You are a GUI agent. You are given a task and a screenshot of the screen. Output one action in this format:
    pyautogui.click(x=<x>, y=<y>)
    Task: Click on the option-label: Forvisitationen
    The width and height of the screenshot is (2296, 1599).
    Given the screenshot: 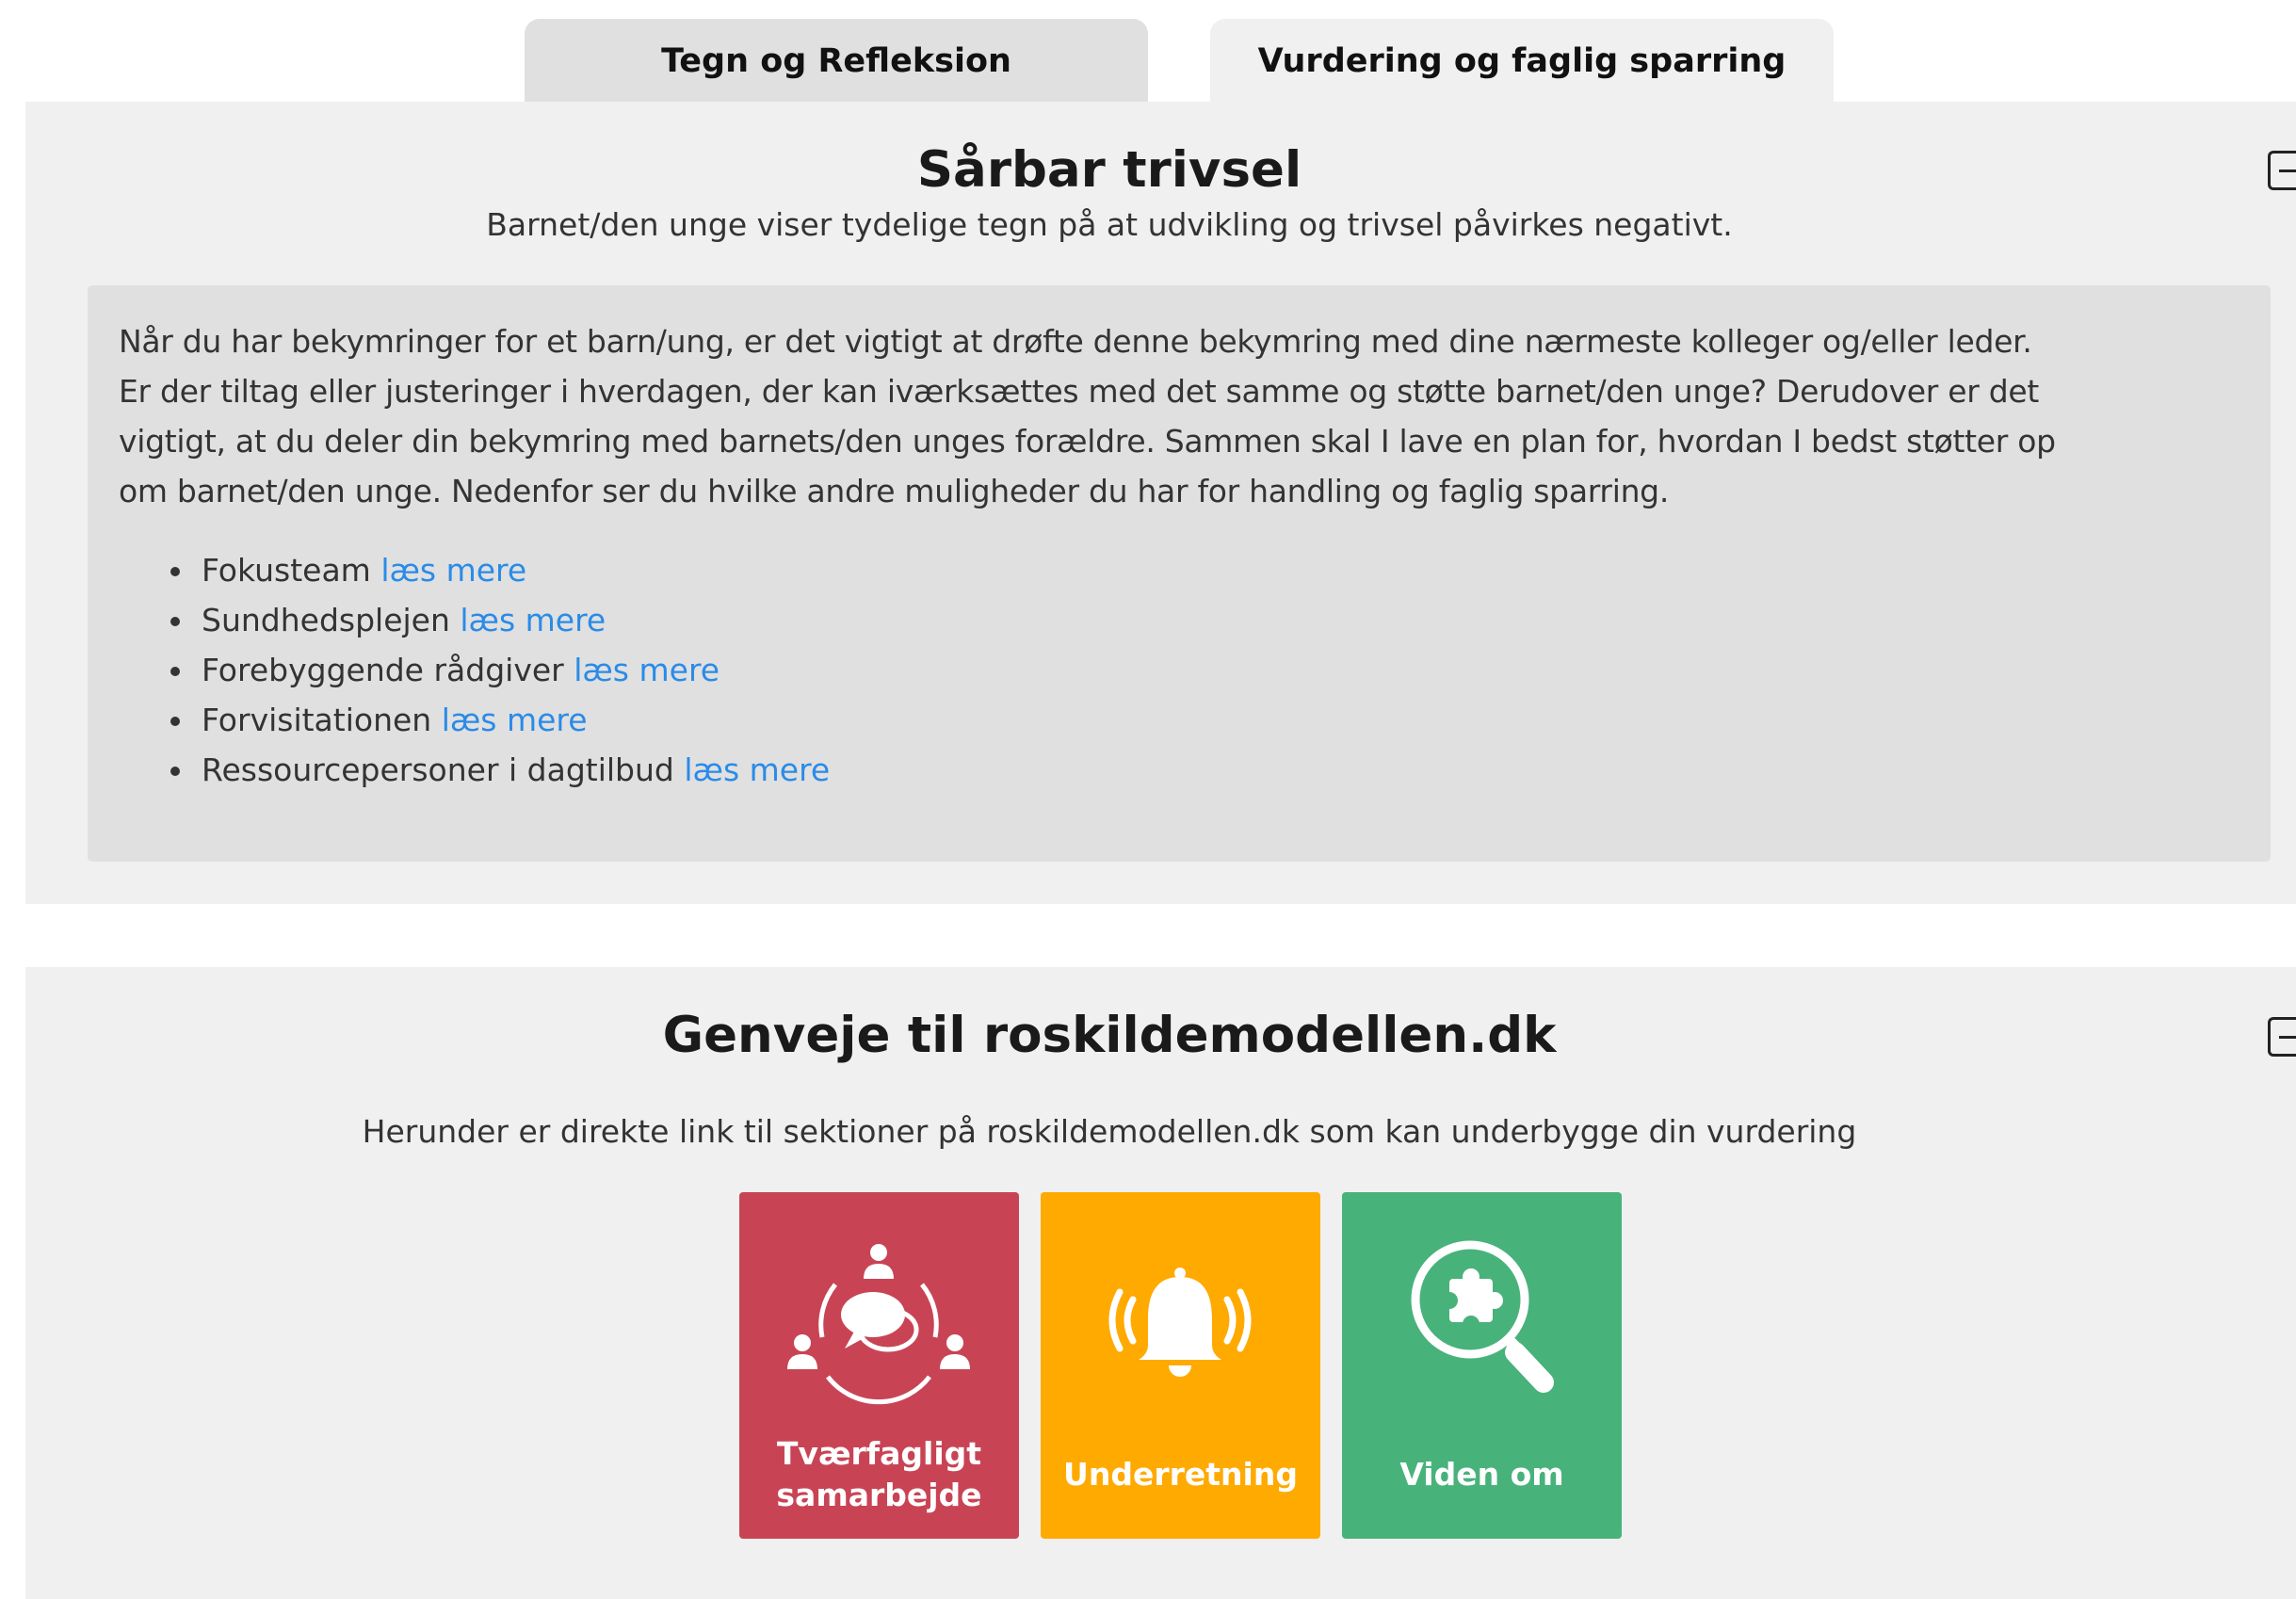 What is the action you would take?
    pyautogui.click(x=317, y=720)
    